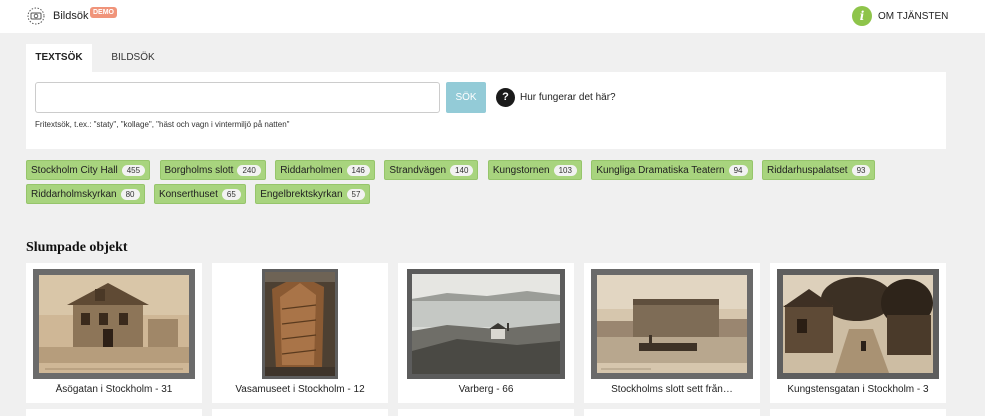 This screenshot has width=985, height=416. Describe the element at coordinates (36, 16) in the screenshot. I see `logo-icon` at that location.